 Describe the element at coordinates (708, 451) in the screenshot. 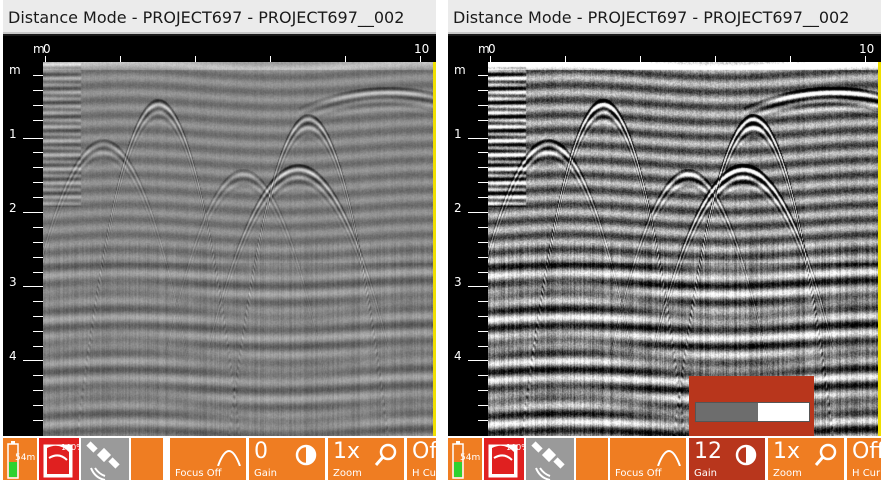

I see `gain-value: 12` at that location.